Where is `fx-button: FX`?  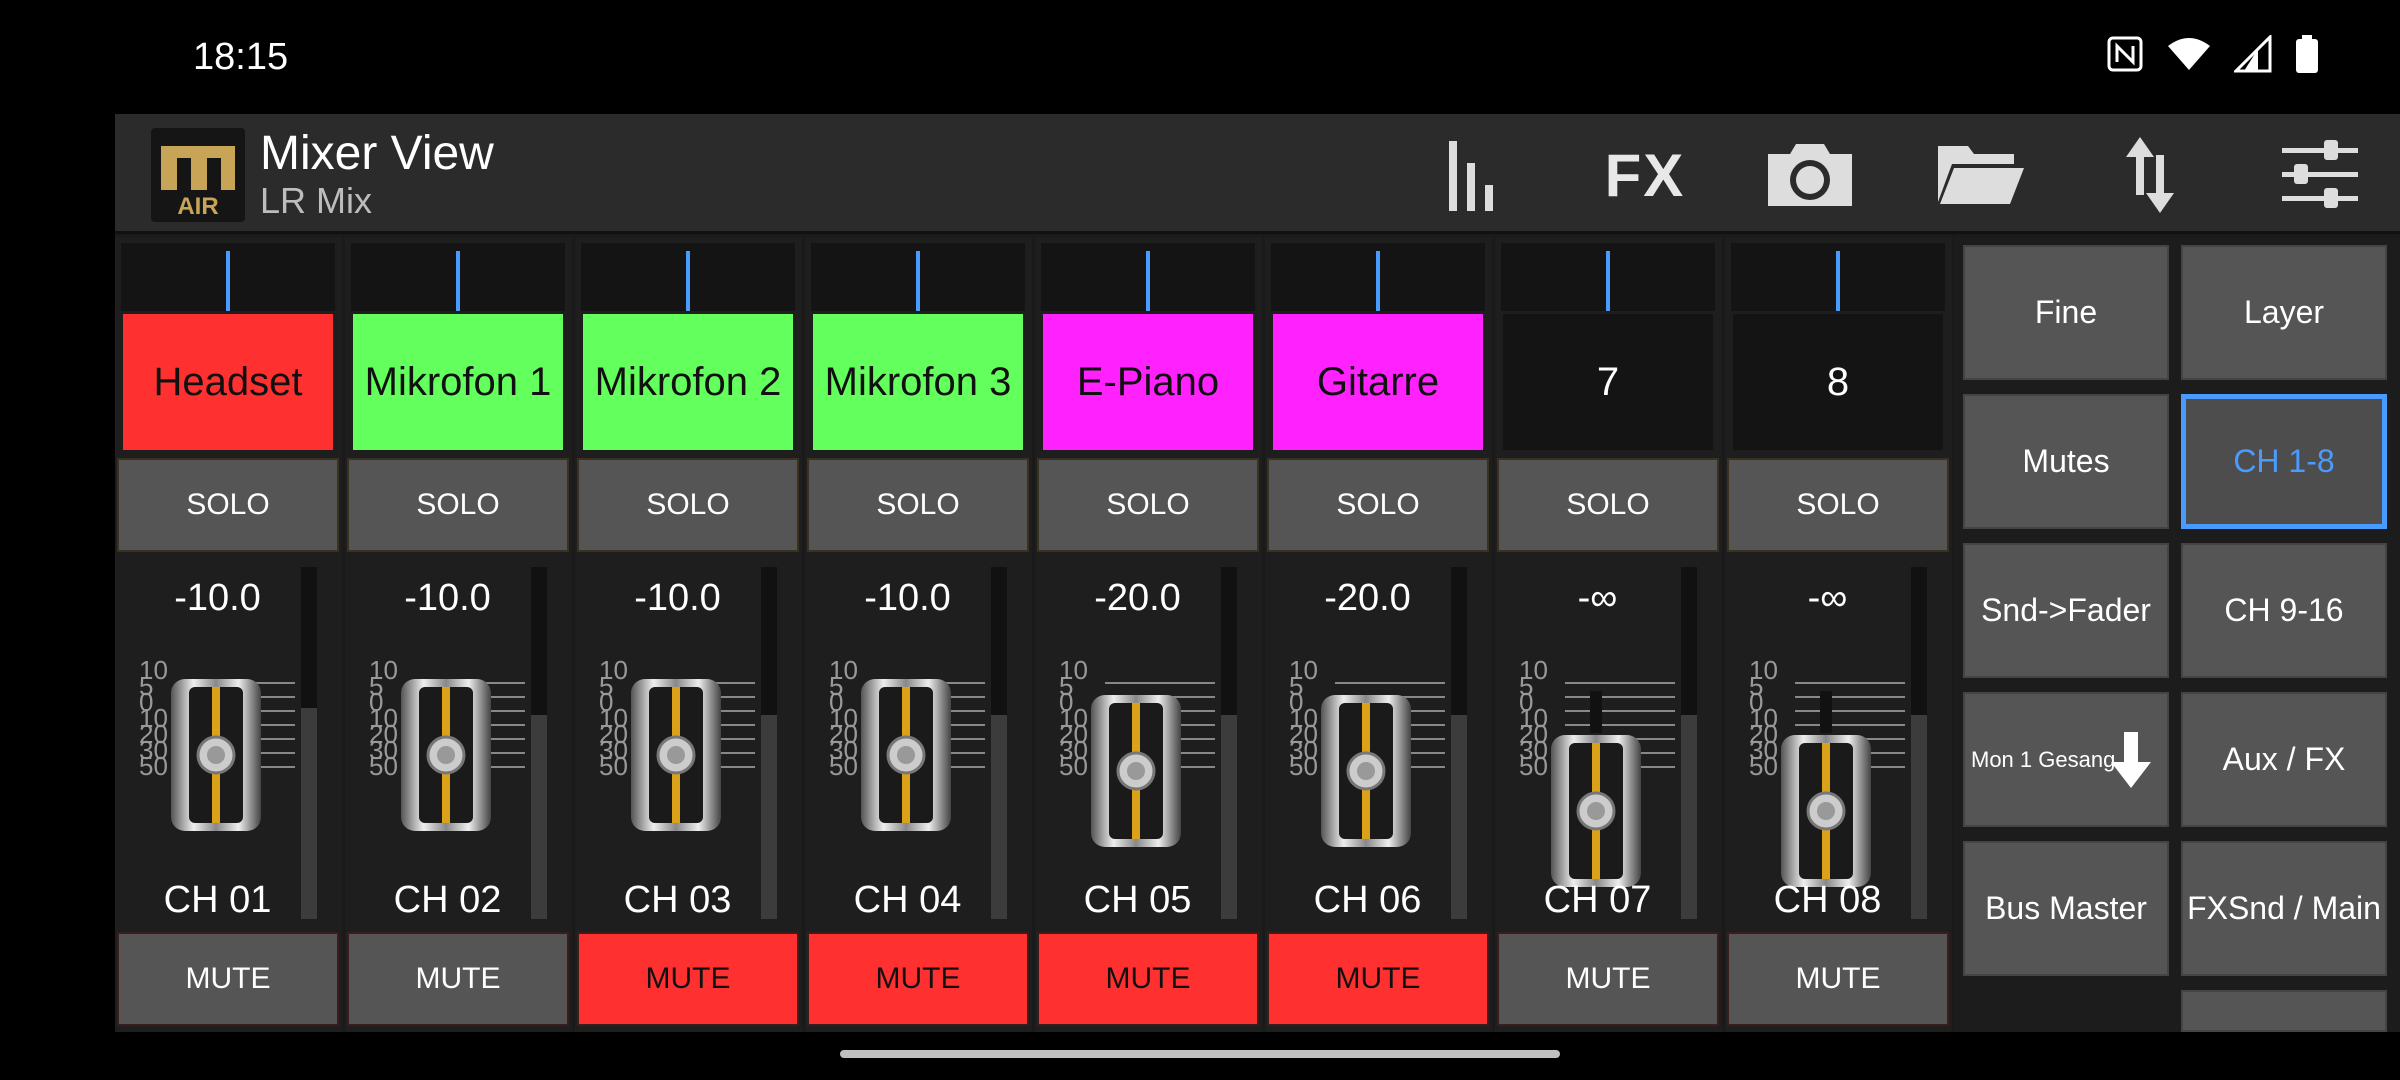
fx-button: FX is located at coordinates (1645, 175).